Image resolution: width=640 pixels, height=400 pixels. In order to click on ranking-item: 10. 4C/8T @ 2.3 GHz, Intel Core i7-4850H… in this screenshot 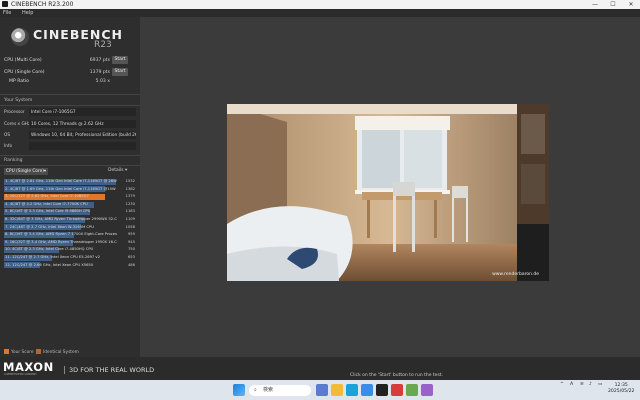, I will do `click(69, 250)`.